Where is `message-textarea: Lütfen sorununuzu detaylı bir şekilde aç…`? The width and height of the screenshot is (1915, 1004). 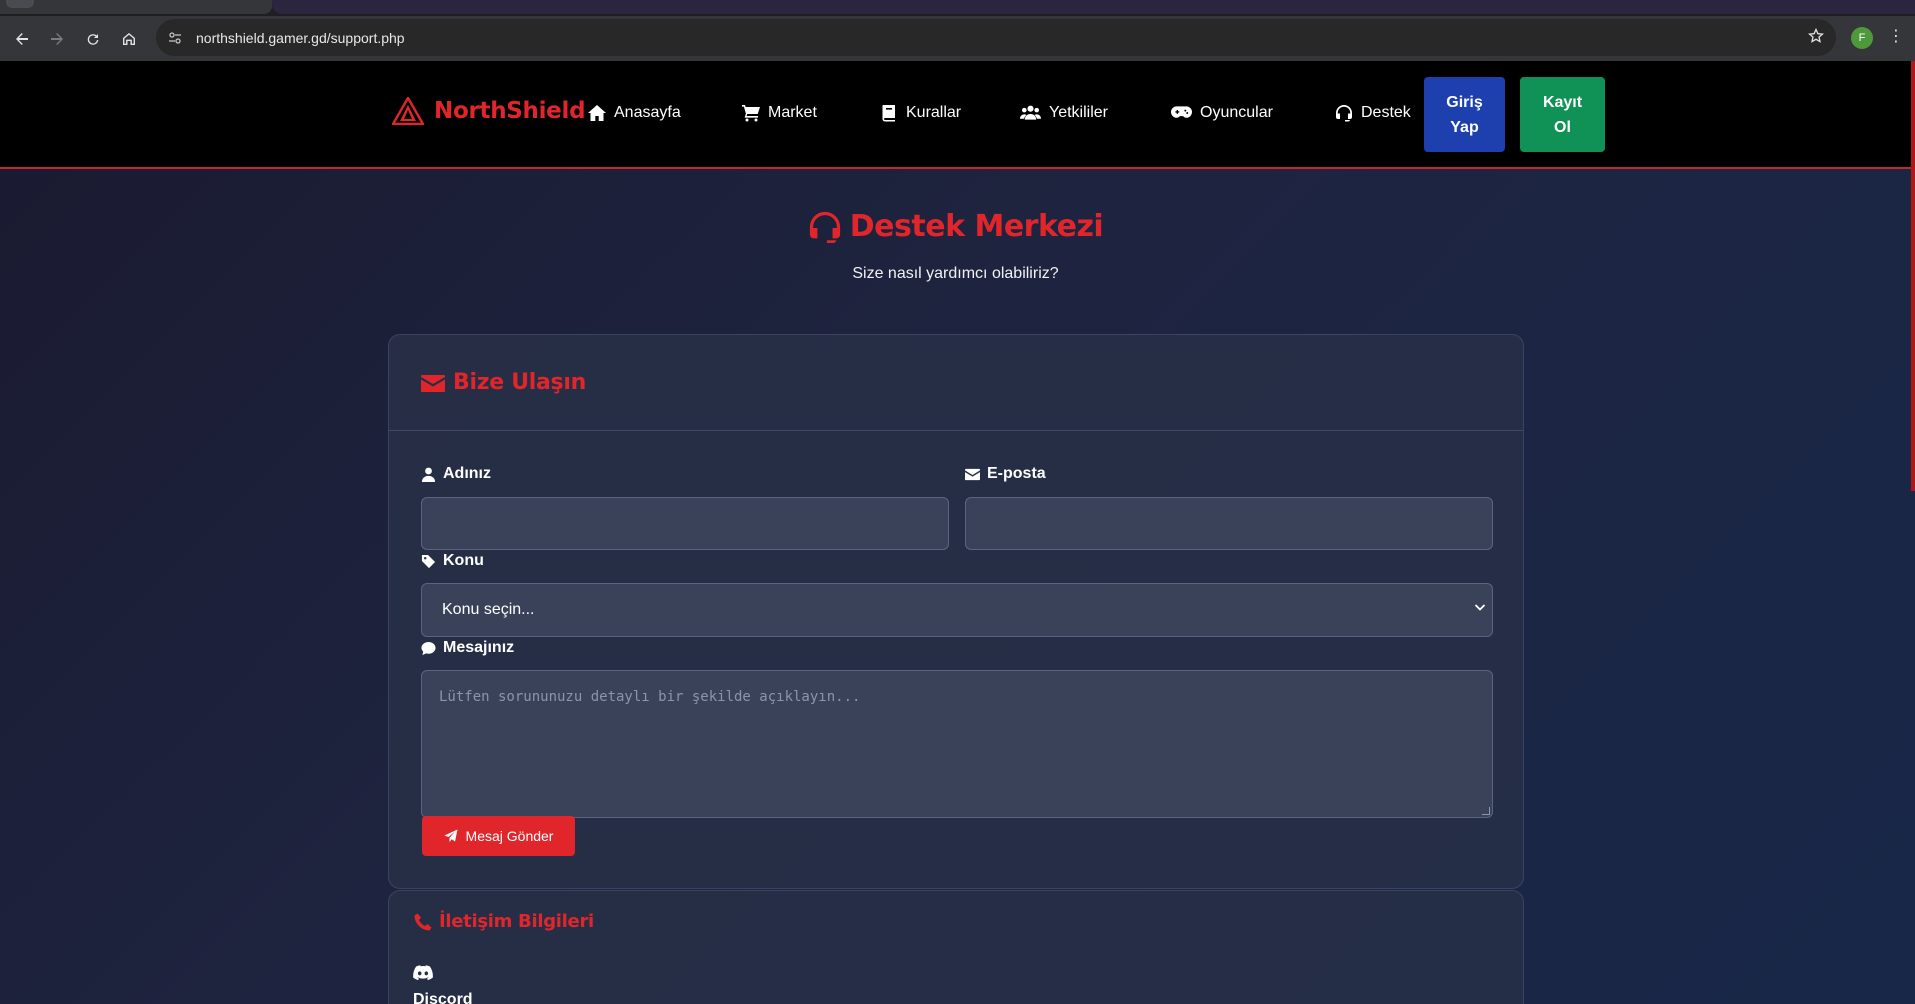
message-textarea: Lütfen sorununuzu detaylı bir şekilde aç… is located at coordinates (957, 744).